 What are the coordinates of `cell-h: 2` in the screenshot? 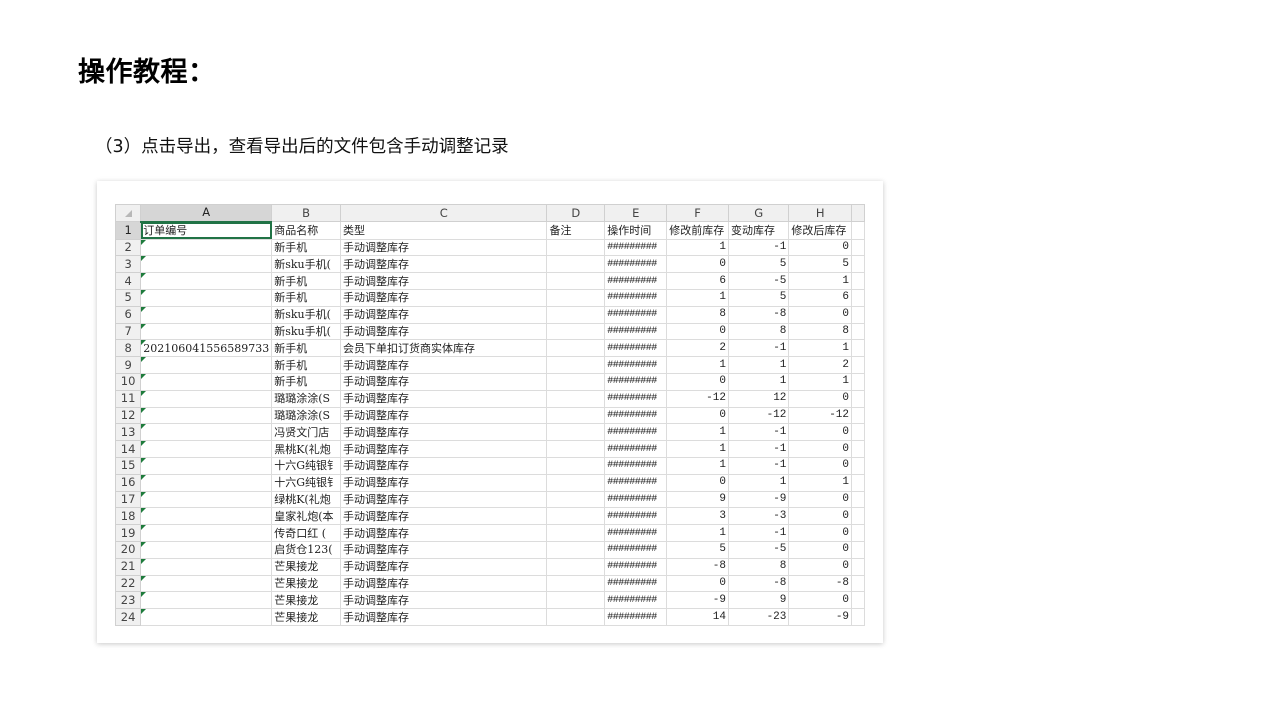 It's located at (820, 365).